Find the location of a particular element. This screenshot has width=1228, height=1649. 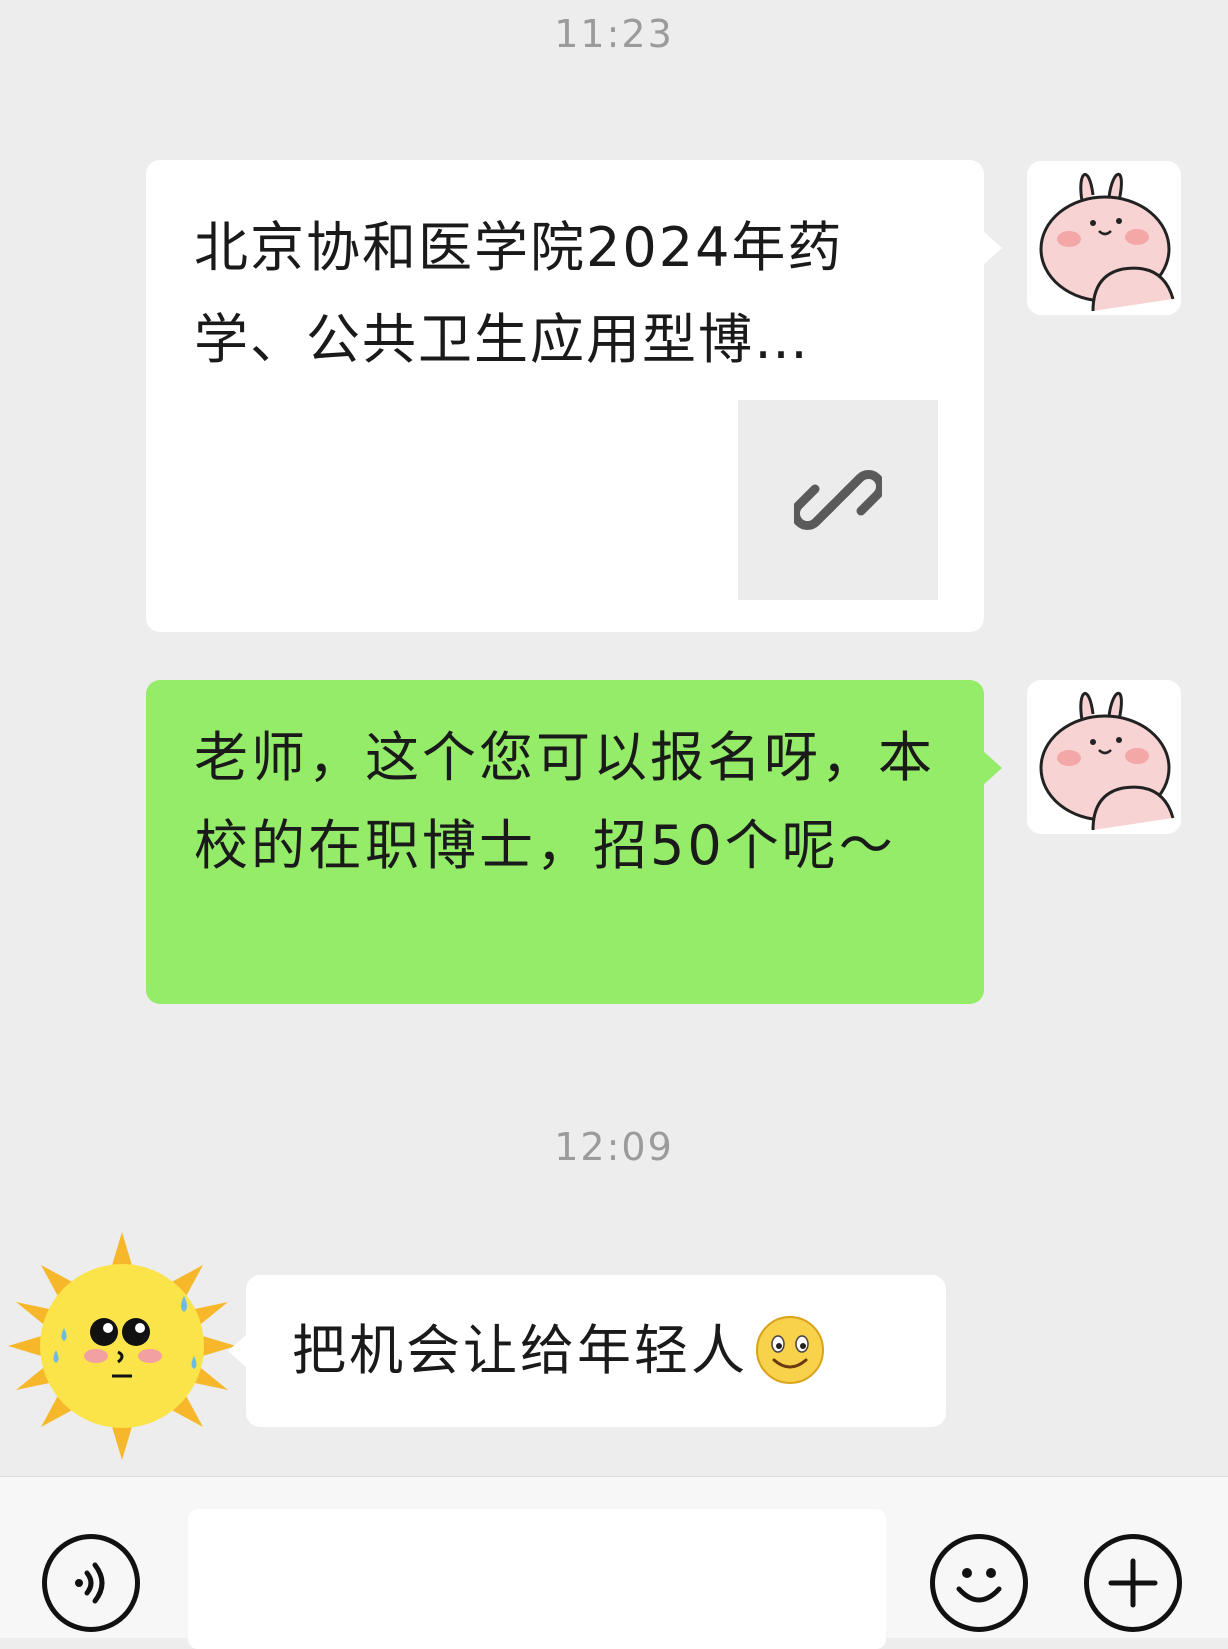

voice-icon is located at coordinates (90, 1583).